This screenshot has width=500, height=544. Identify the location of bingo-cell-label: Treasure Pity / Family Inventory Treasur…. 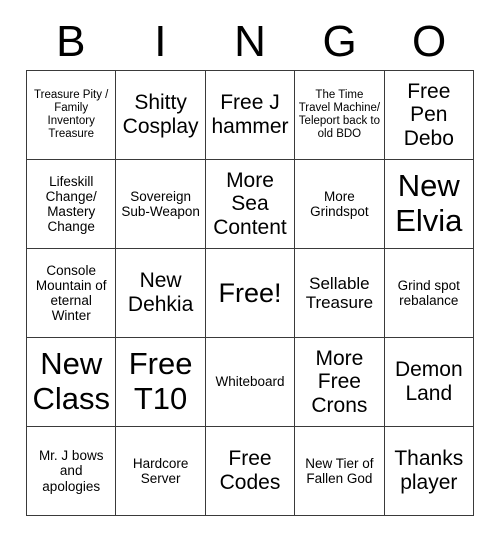
(71, 114).